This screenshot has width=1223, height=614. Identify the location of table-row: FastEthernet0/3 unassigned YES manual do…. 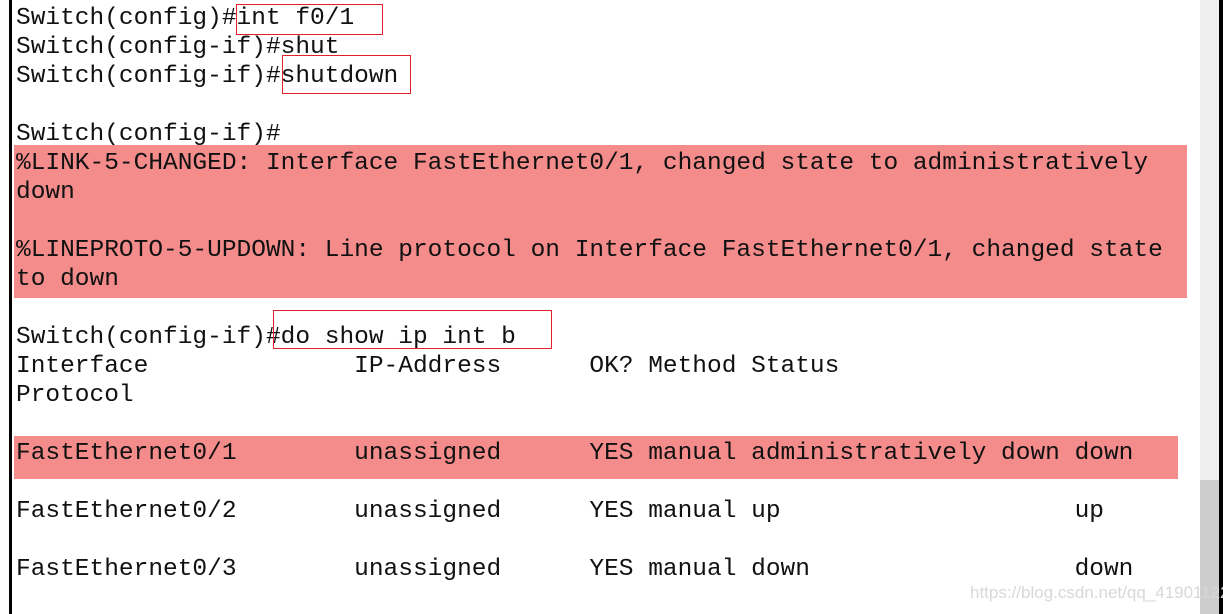
(575, 569).